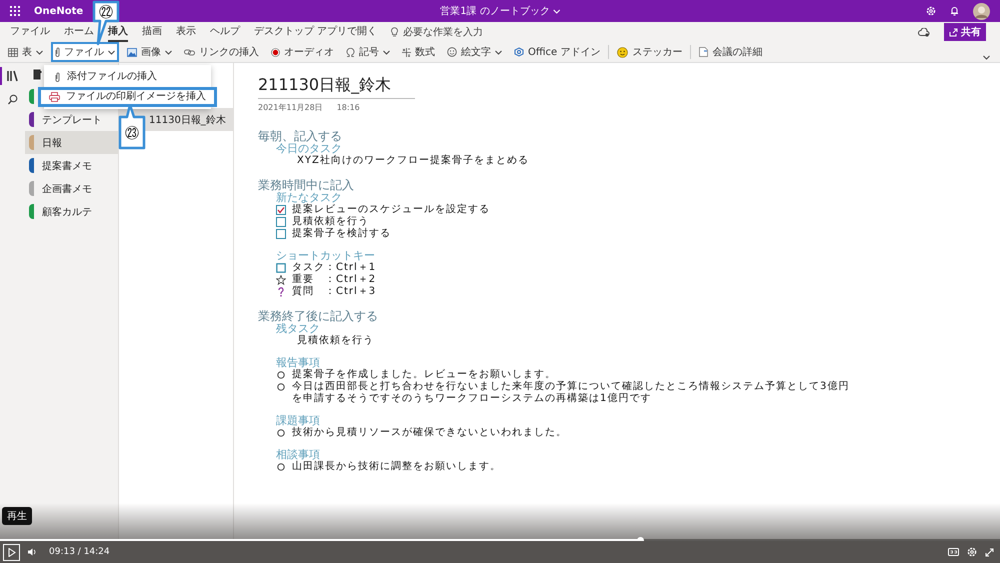 The height and width of the screenshot is (563, 1000). What do you see at coordinates (452, 52) in the screenshot?
I see `smiley-icon` at bounding box center [452, 52].